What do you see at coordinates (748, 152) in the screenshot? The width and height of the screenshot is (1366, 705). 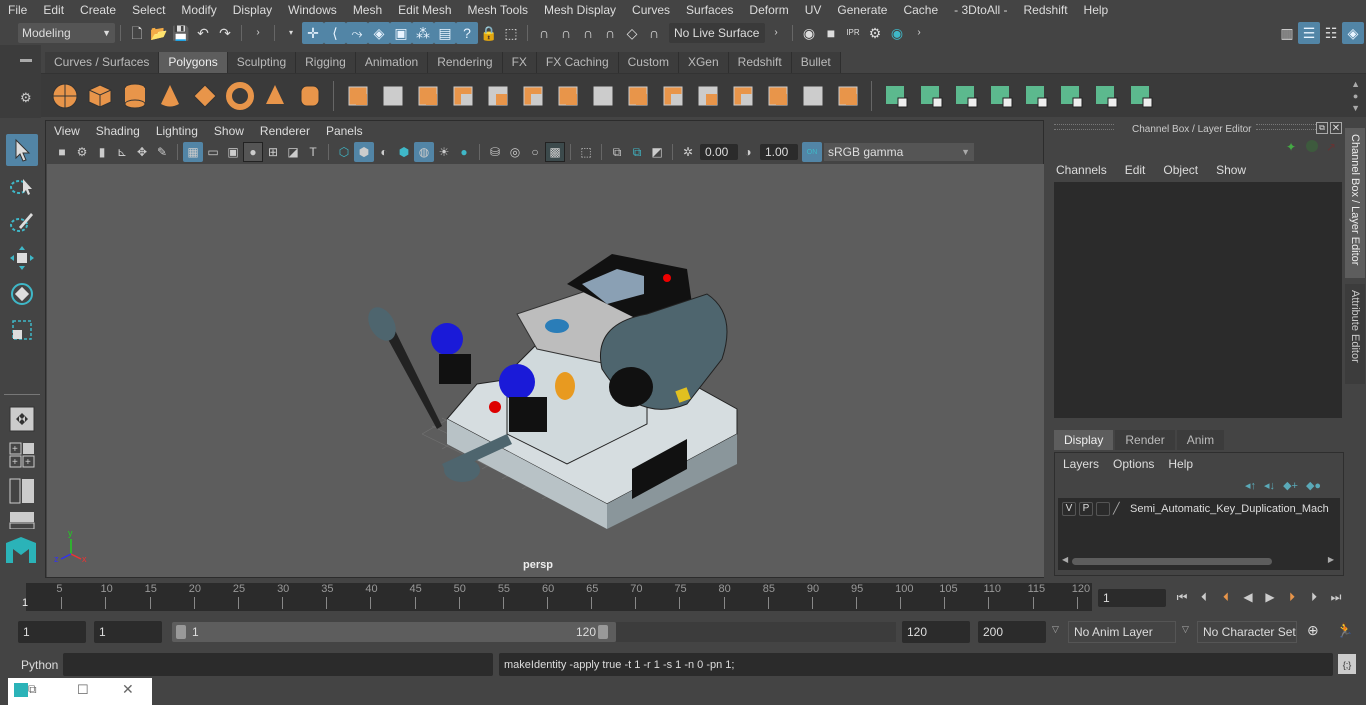 I see `gamma-icon: ◑` at bounding box center [748, 152].